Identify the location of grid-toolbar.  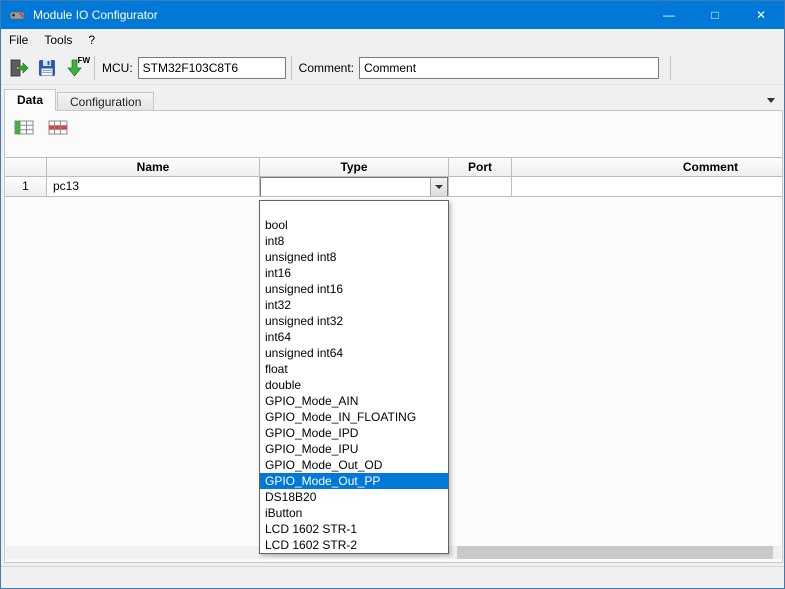
(41, 128).